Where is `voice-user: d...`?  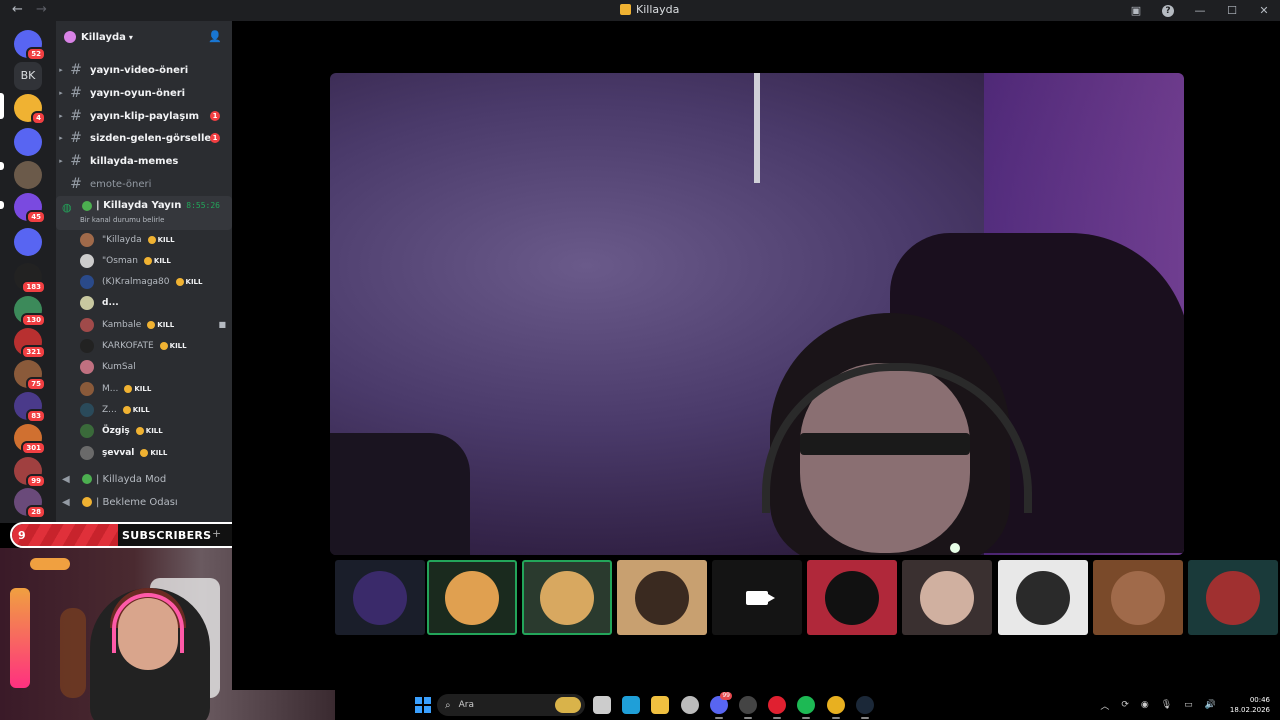
voice-user: d... is located at coordinates (154, 303).